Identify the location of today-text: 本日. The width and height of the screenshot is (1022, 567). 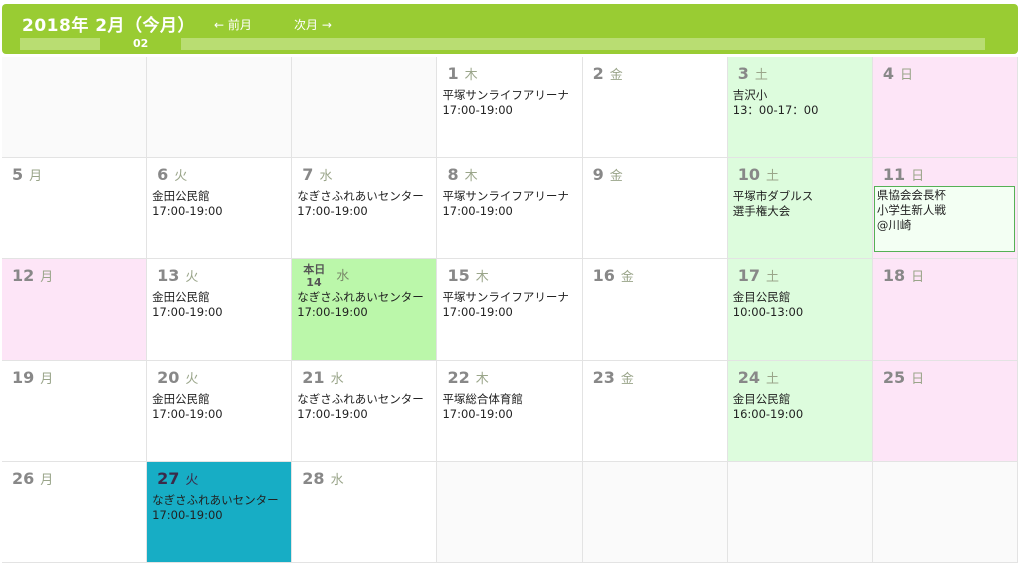
(314, 270).